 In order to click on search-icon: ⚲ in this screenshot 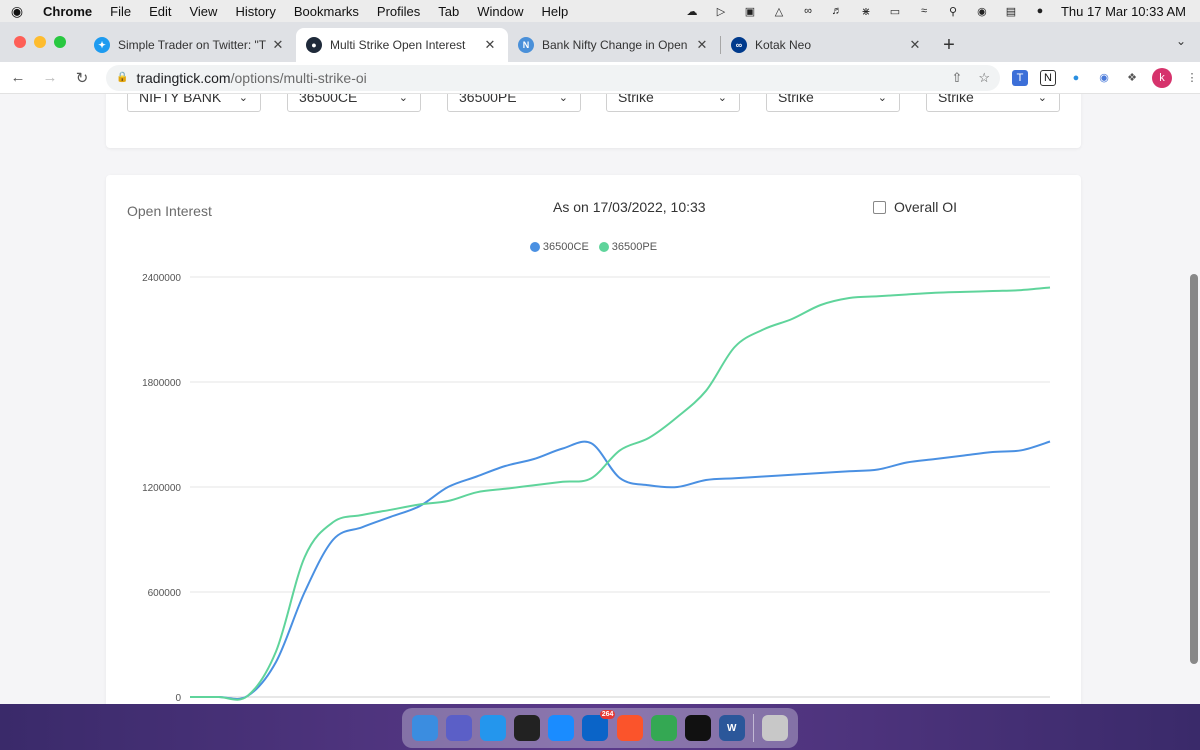, I will do `click(953, 11)`.